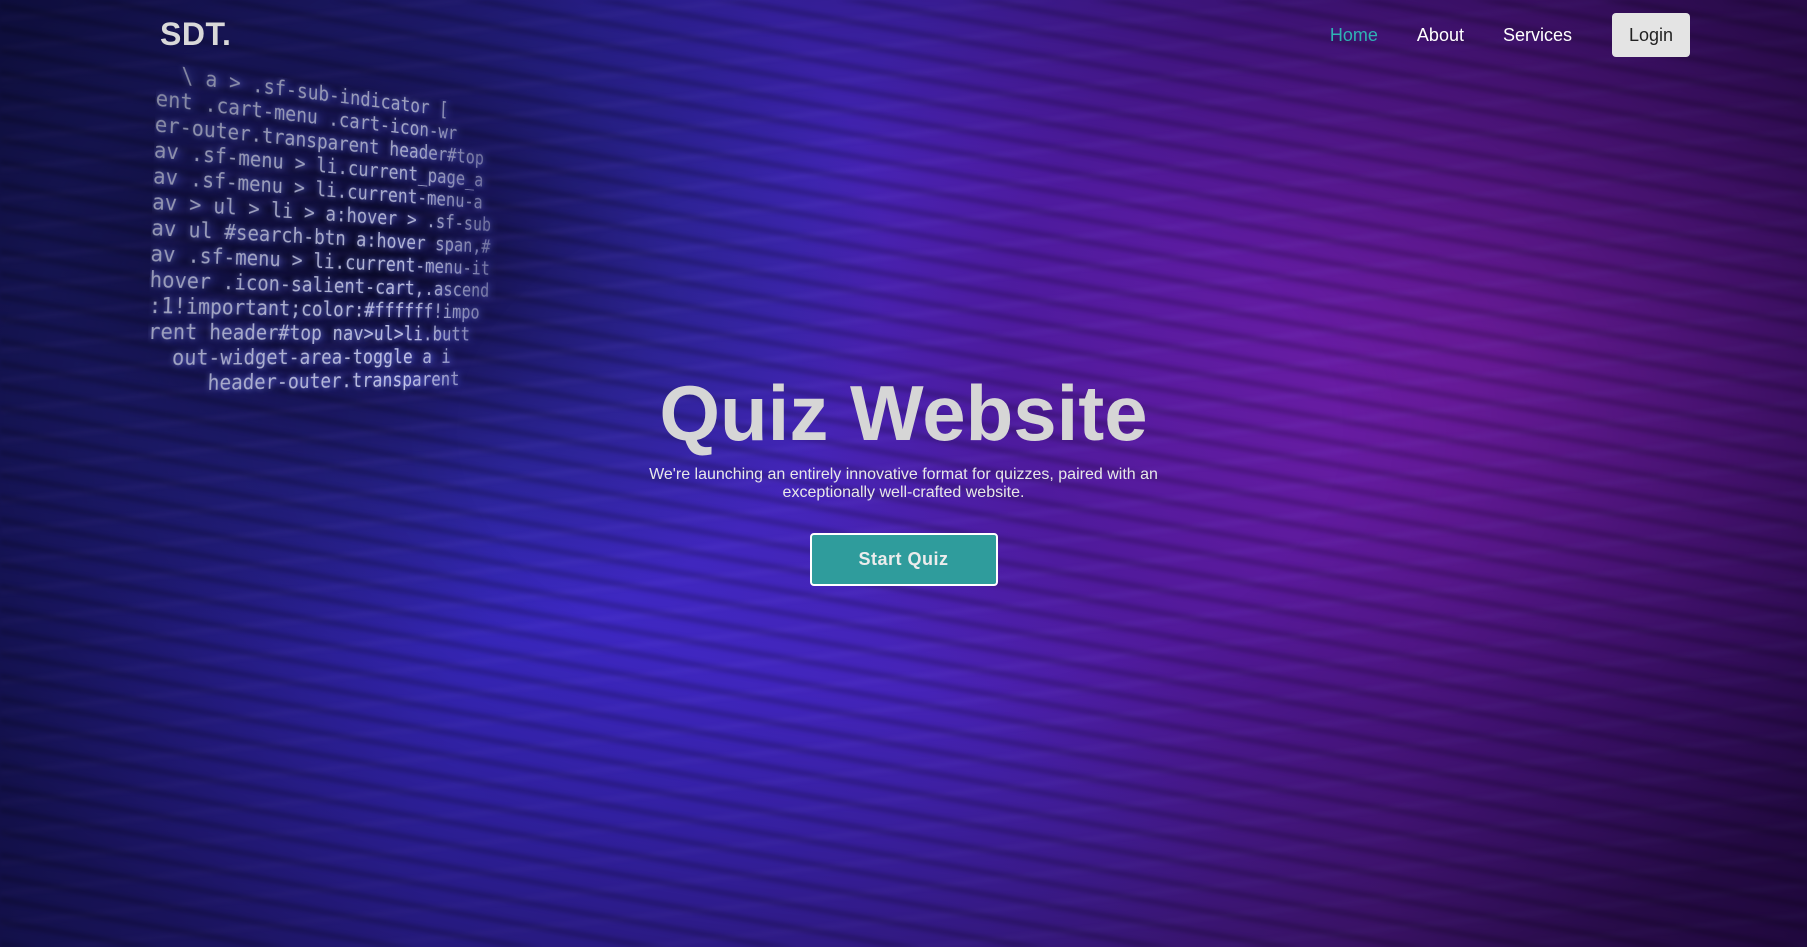 The height and width of the screenshot is (947, 1807). Describe the element at coordinates (1440, 35) in the screenshot. I see `nav-link-about: About` at that location.